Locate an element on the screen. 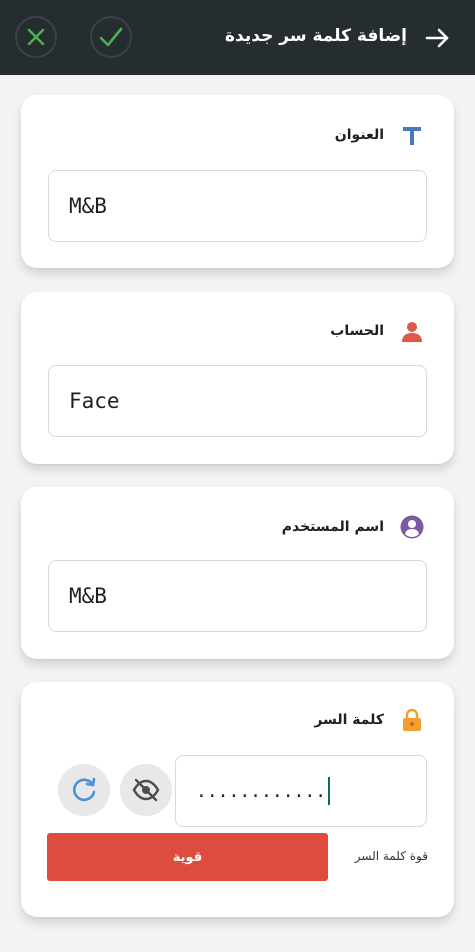  lock-icon is located at coordinates (412, 719).